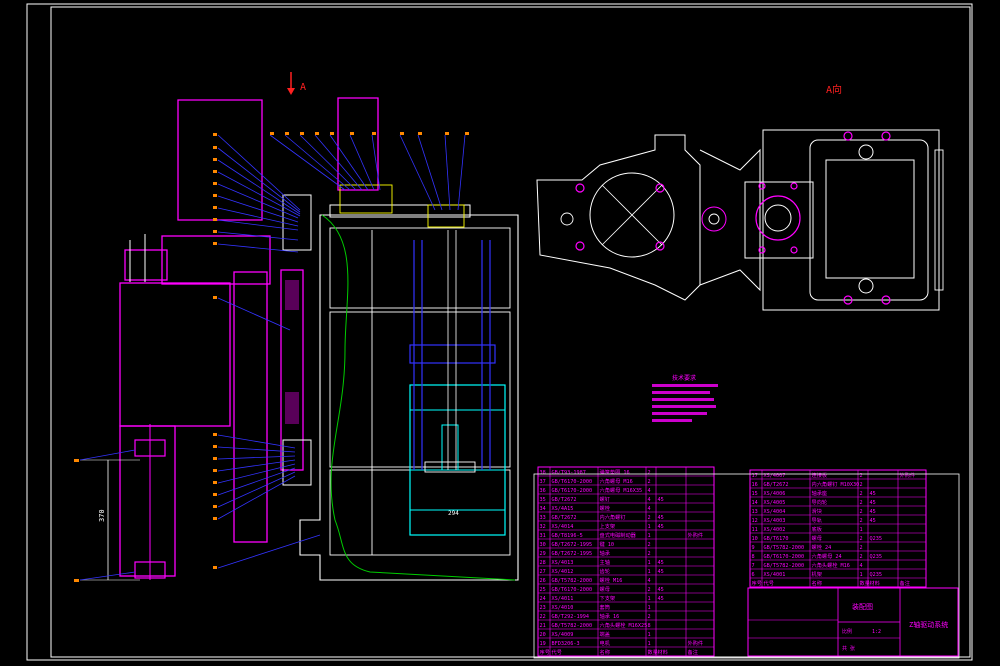  Describe the element at coordinates (820, 475) in the screenshot. I see `bom-right-cell: 连接板` at that location.